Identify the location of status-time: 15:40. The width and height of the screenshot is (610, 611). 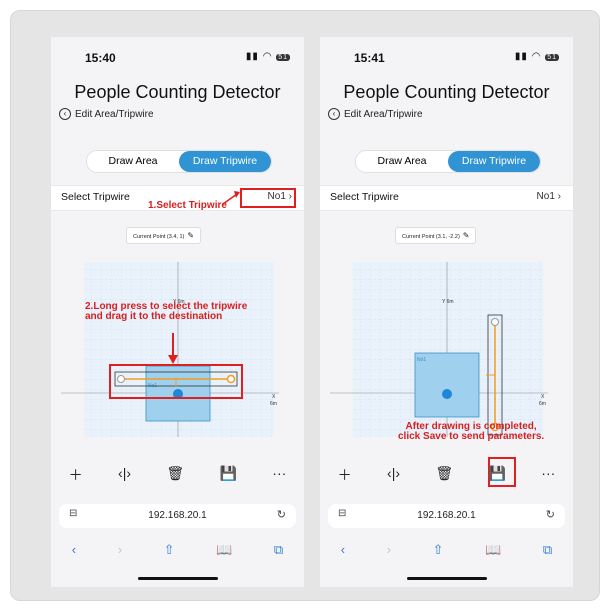
(100, 58).